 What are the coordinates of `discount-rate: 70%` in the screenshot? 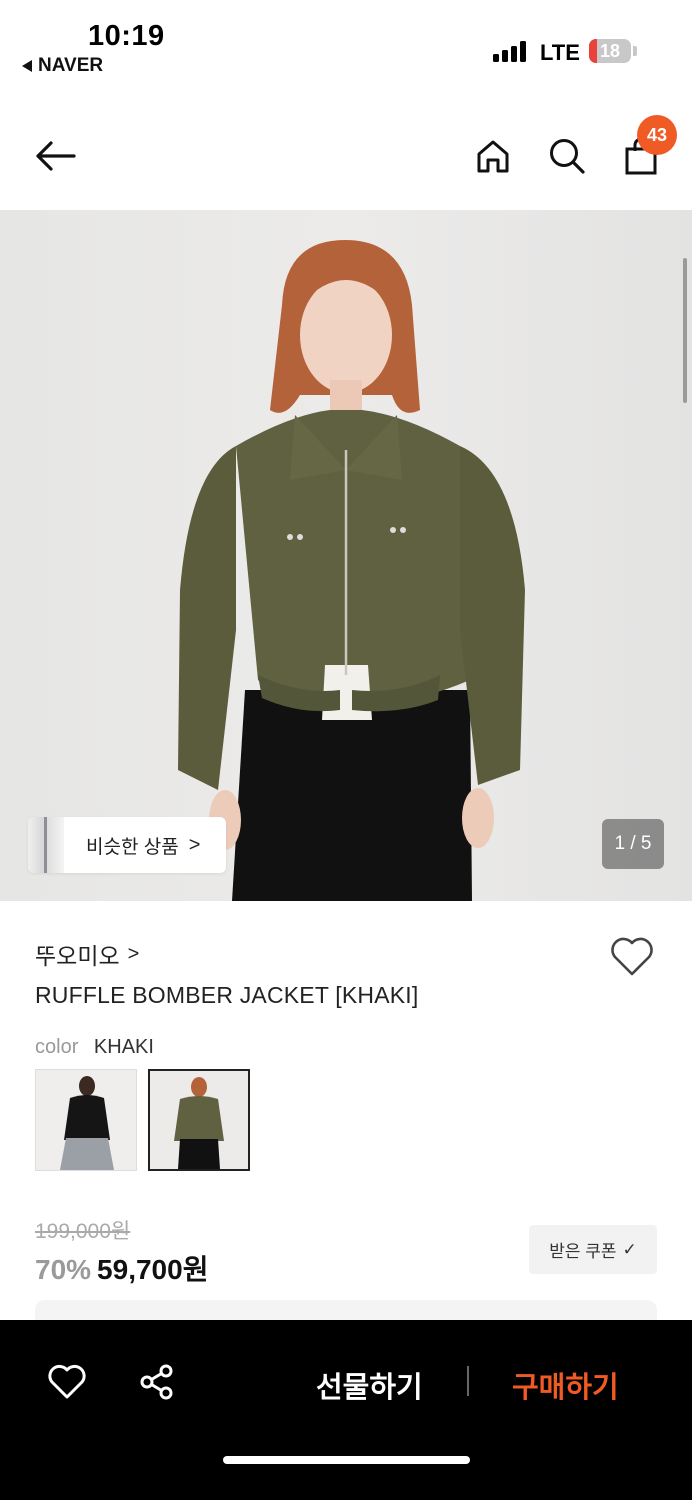 It's located at (63, 1269).